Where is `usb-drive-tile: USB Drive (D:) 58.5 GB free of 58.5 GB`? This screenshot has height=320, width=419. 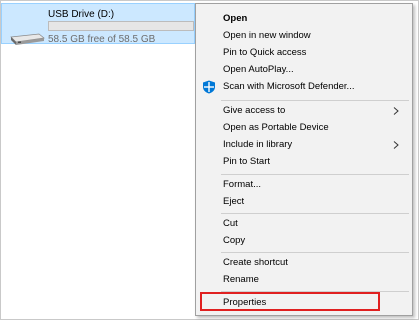 usb-drive-tile: USB Drive (D:) 58.5 GB free of 58.5 GB is located at coordinates (98, 24).